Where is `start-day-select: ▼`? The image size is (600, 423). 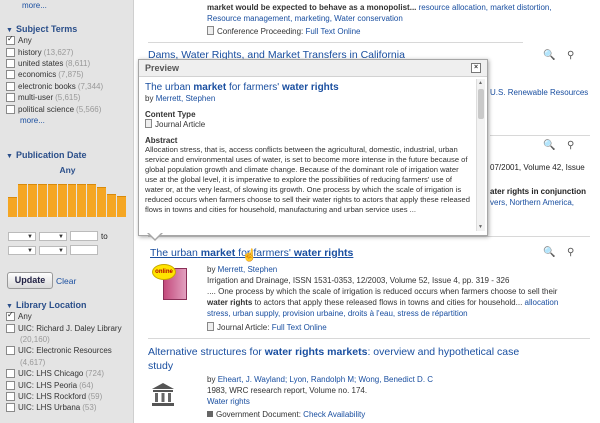
start-day-select: ▼ is located at coordinates (53, 236).